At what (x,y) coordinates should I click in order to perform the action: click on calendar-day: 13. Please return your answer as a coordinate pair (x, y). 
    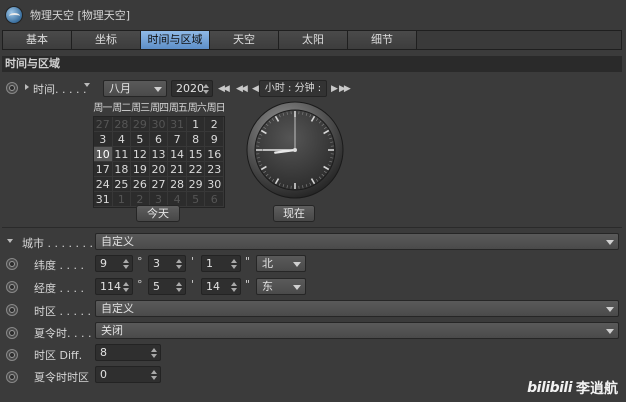
    Looking at the image, I should click on (159, 154).